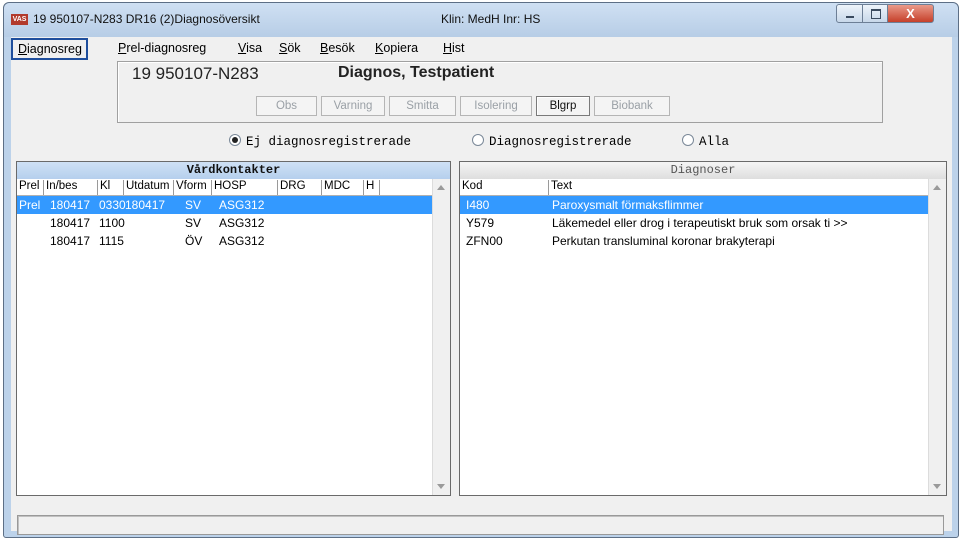  I want to click on col-vform: Vform, so click(193, 187).